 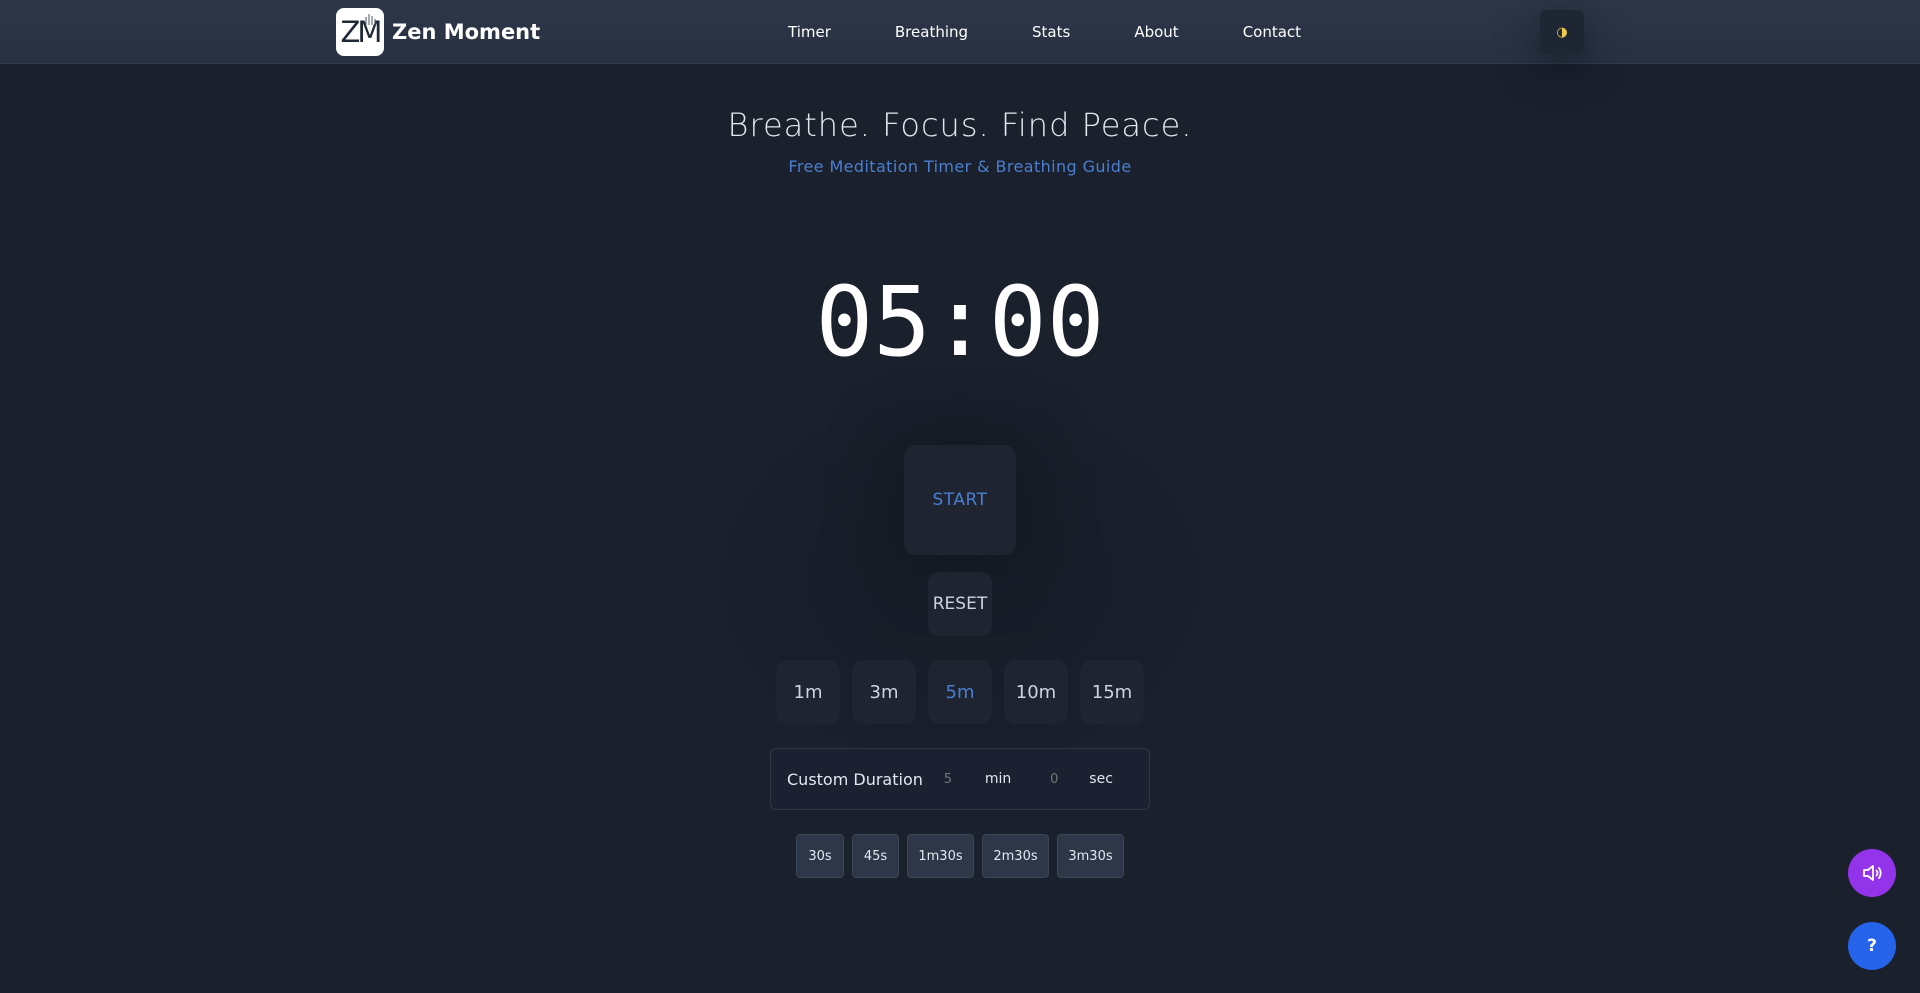 I want to click on help-button: ?, so click(x=1872, y=946).